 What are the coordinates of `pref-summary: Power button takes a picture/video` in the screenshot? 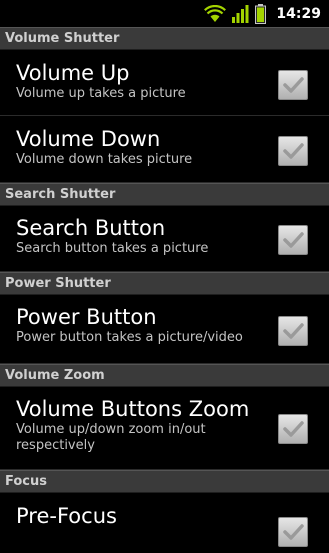 It's located at (129, 337).